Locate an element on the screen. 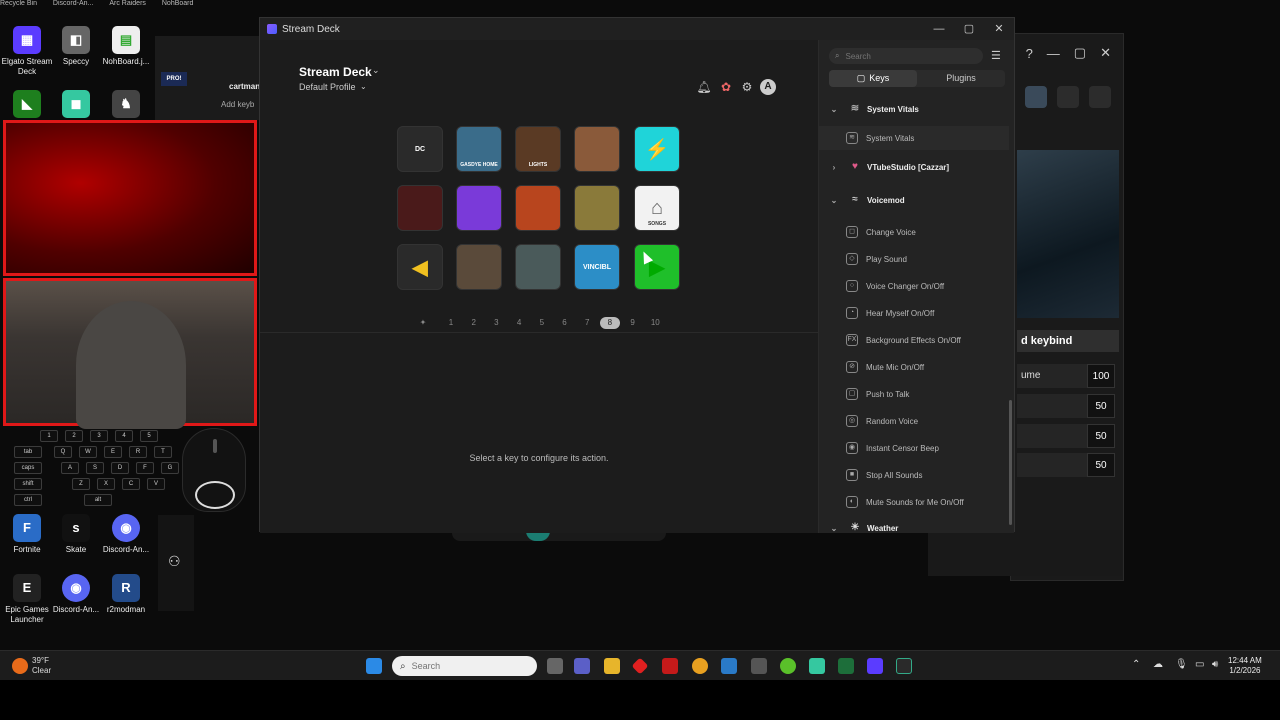  marketplace-icon: ✿ is located at coordinates (726, 87).